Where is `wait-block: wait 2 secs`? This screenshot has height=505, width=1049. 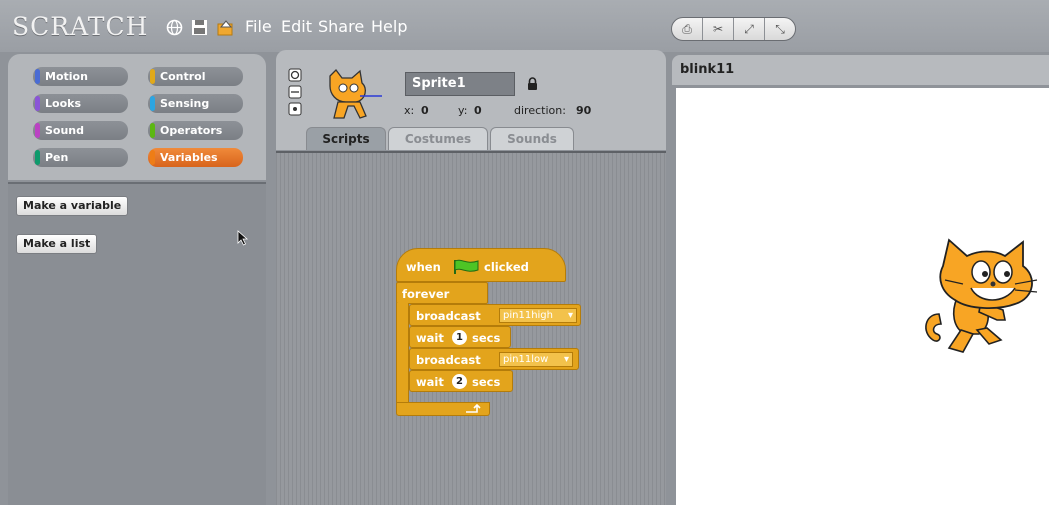
wait-block: wait 2 secs is located at coordinates (461, 381).